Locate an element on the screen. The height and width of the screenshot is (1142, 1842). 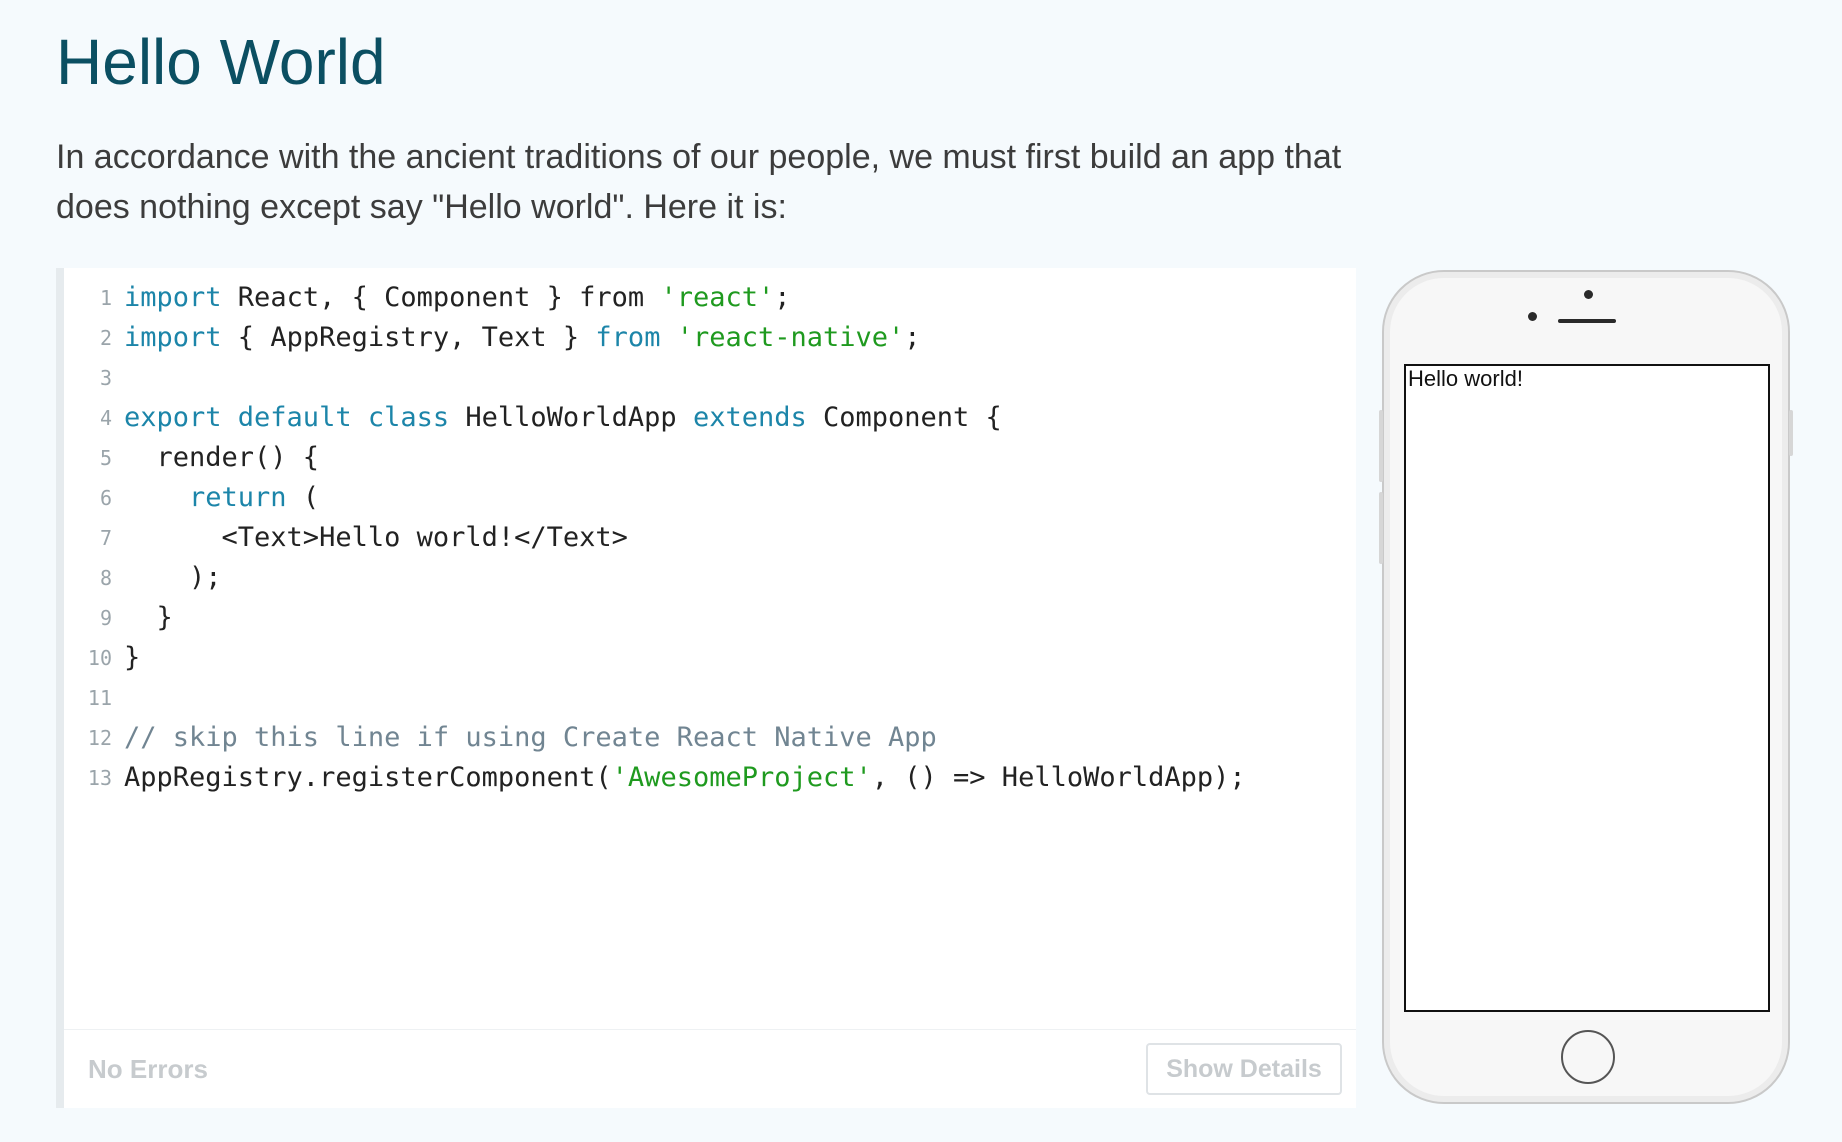
code-line: 6 return ( is located at coordinates (710, 498).